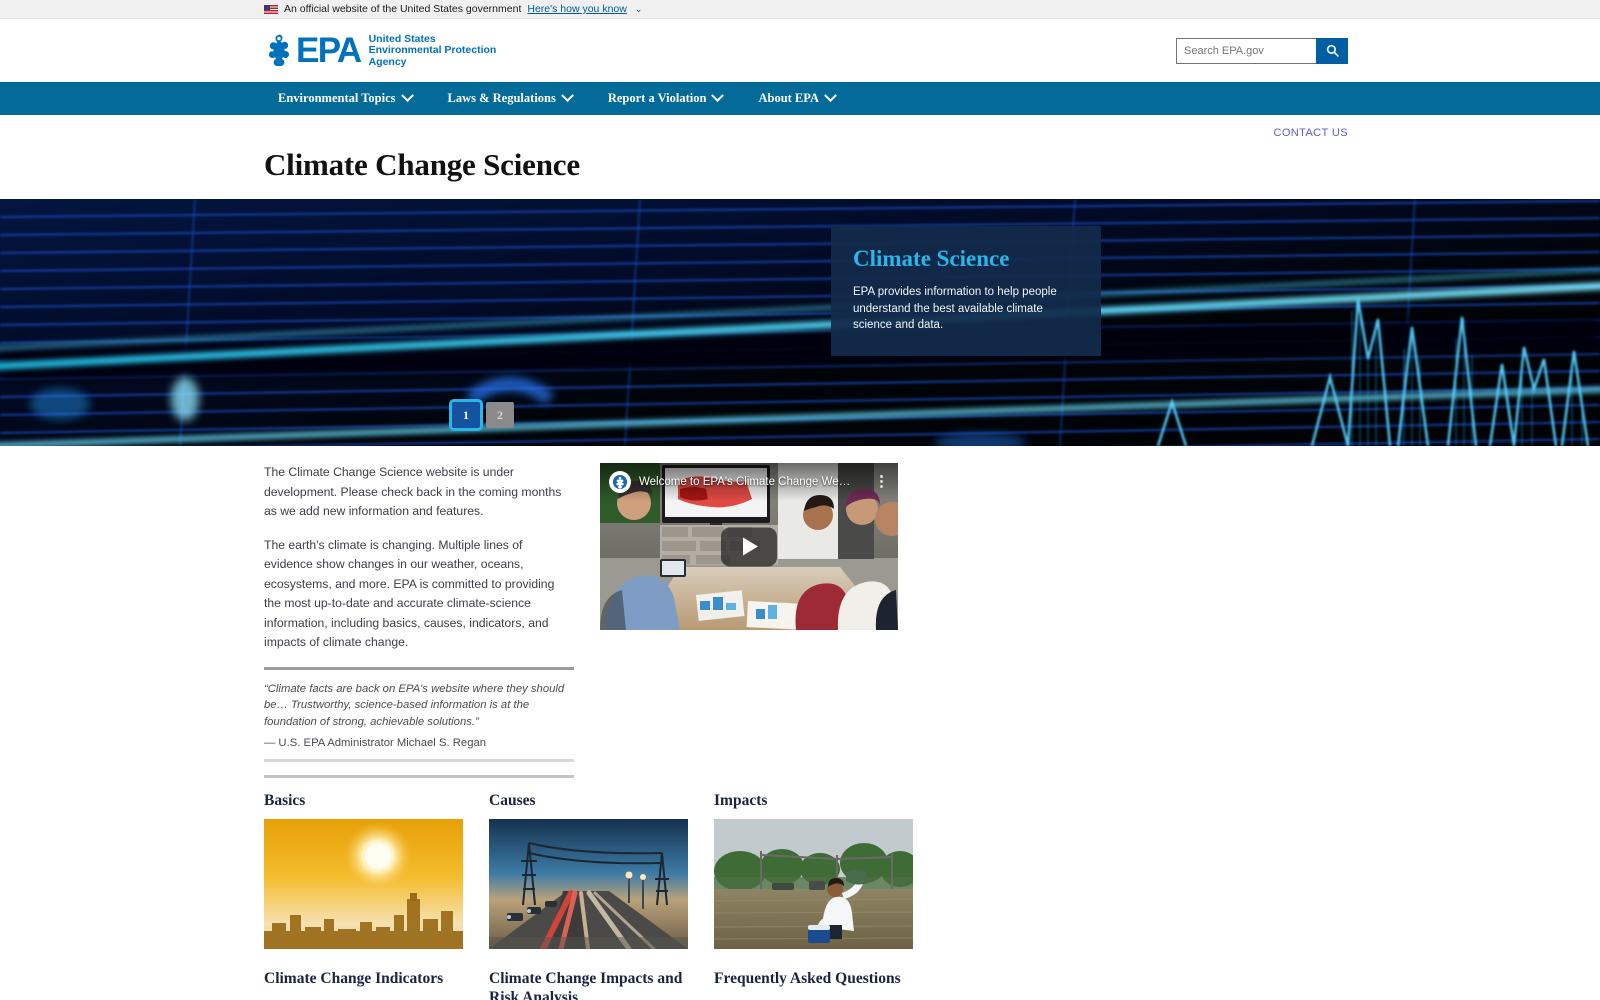 This screenshot has height=1000, width=1600. I want to click on epa-tagline-line1: United States, so click(402, 38).